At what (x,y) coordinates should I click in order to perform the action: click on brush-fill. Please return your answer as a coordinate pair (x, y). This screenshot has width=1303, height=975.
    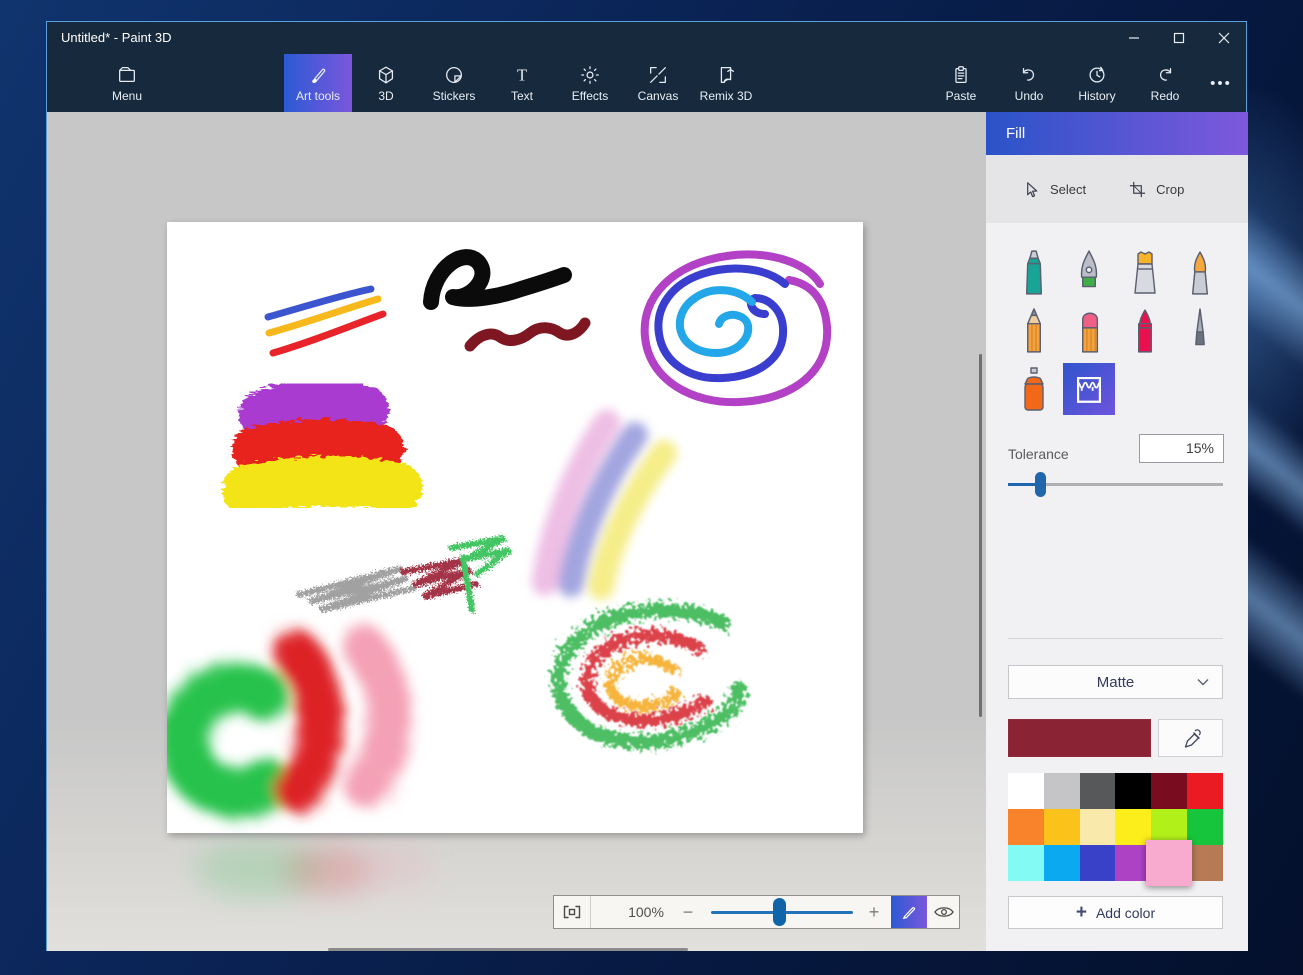
    Looking at the image, I should click on (1089, 389).